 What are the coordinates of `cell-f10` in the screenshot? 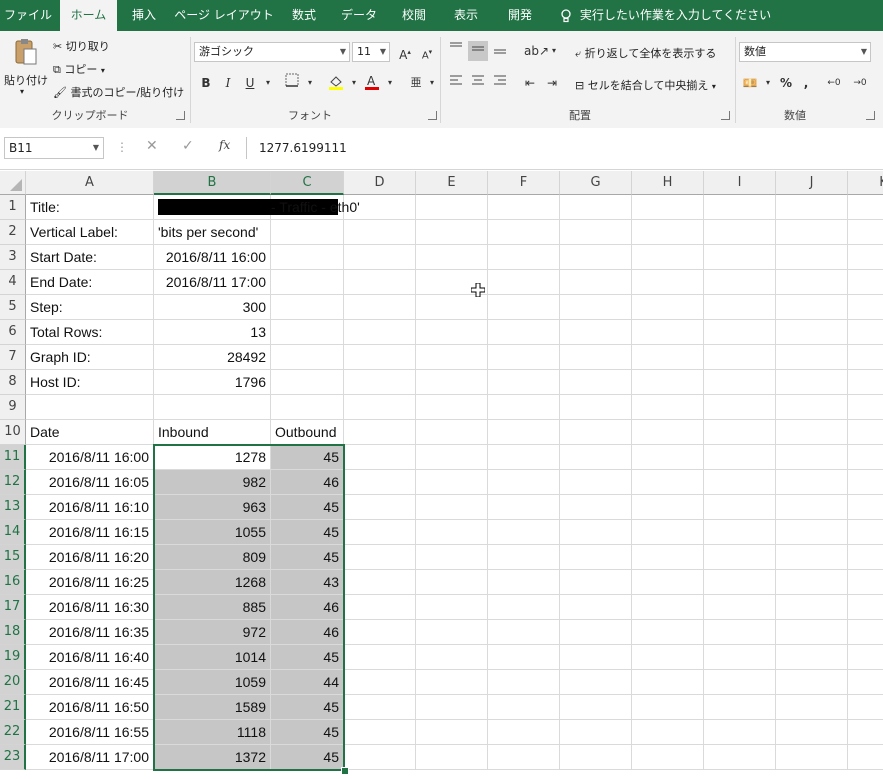 It's located at (524, 432).